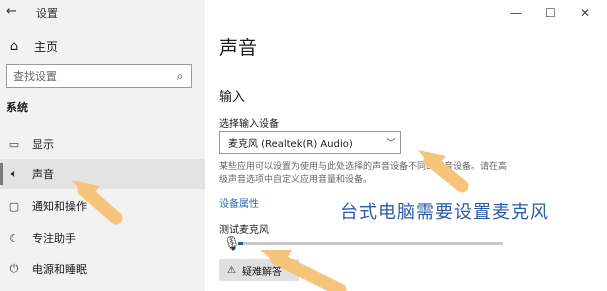  Describe the element at coordinates (238, 48) in the screenshot. I see `page-title: 声音` at that location.